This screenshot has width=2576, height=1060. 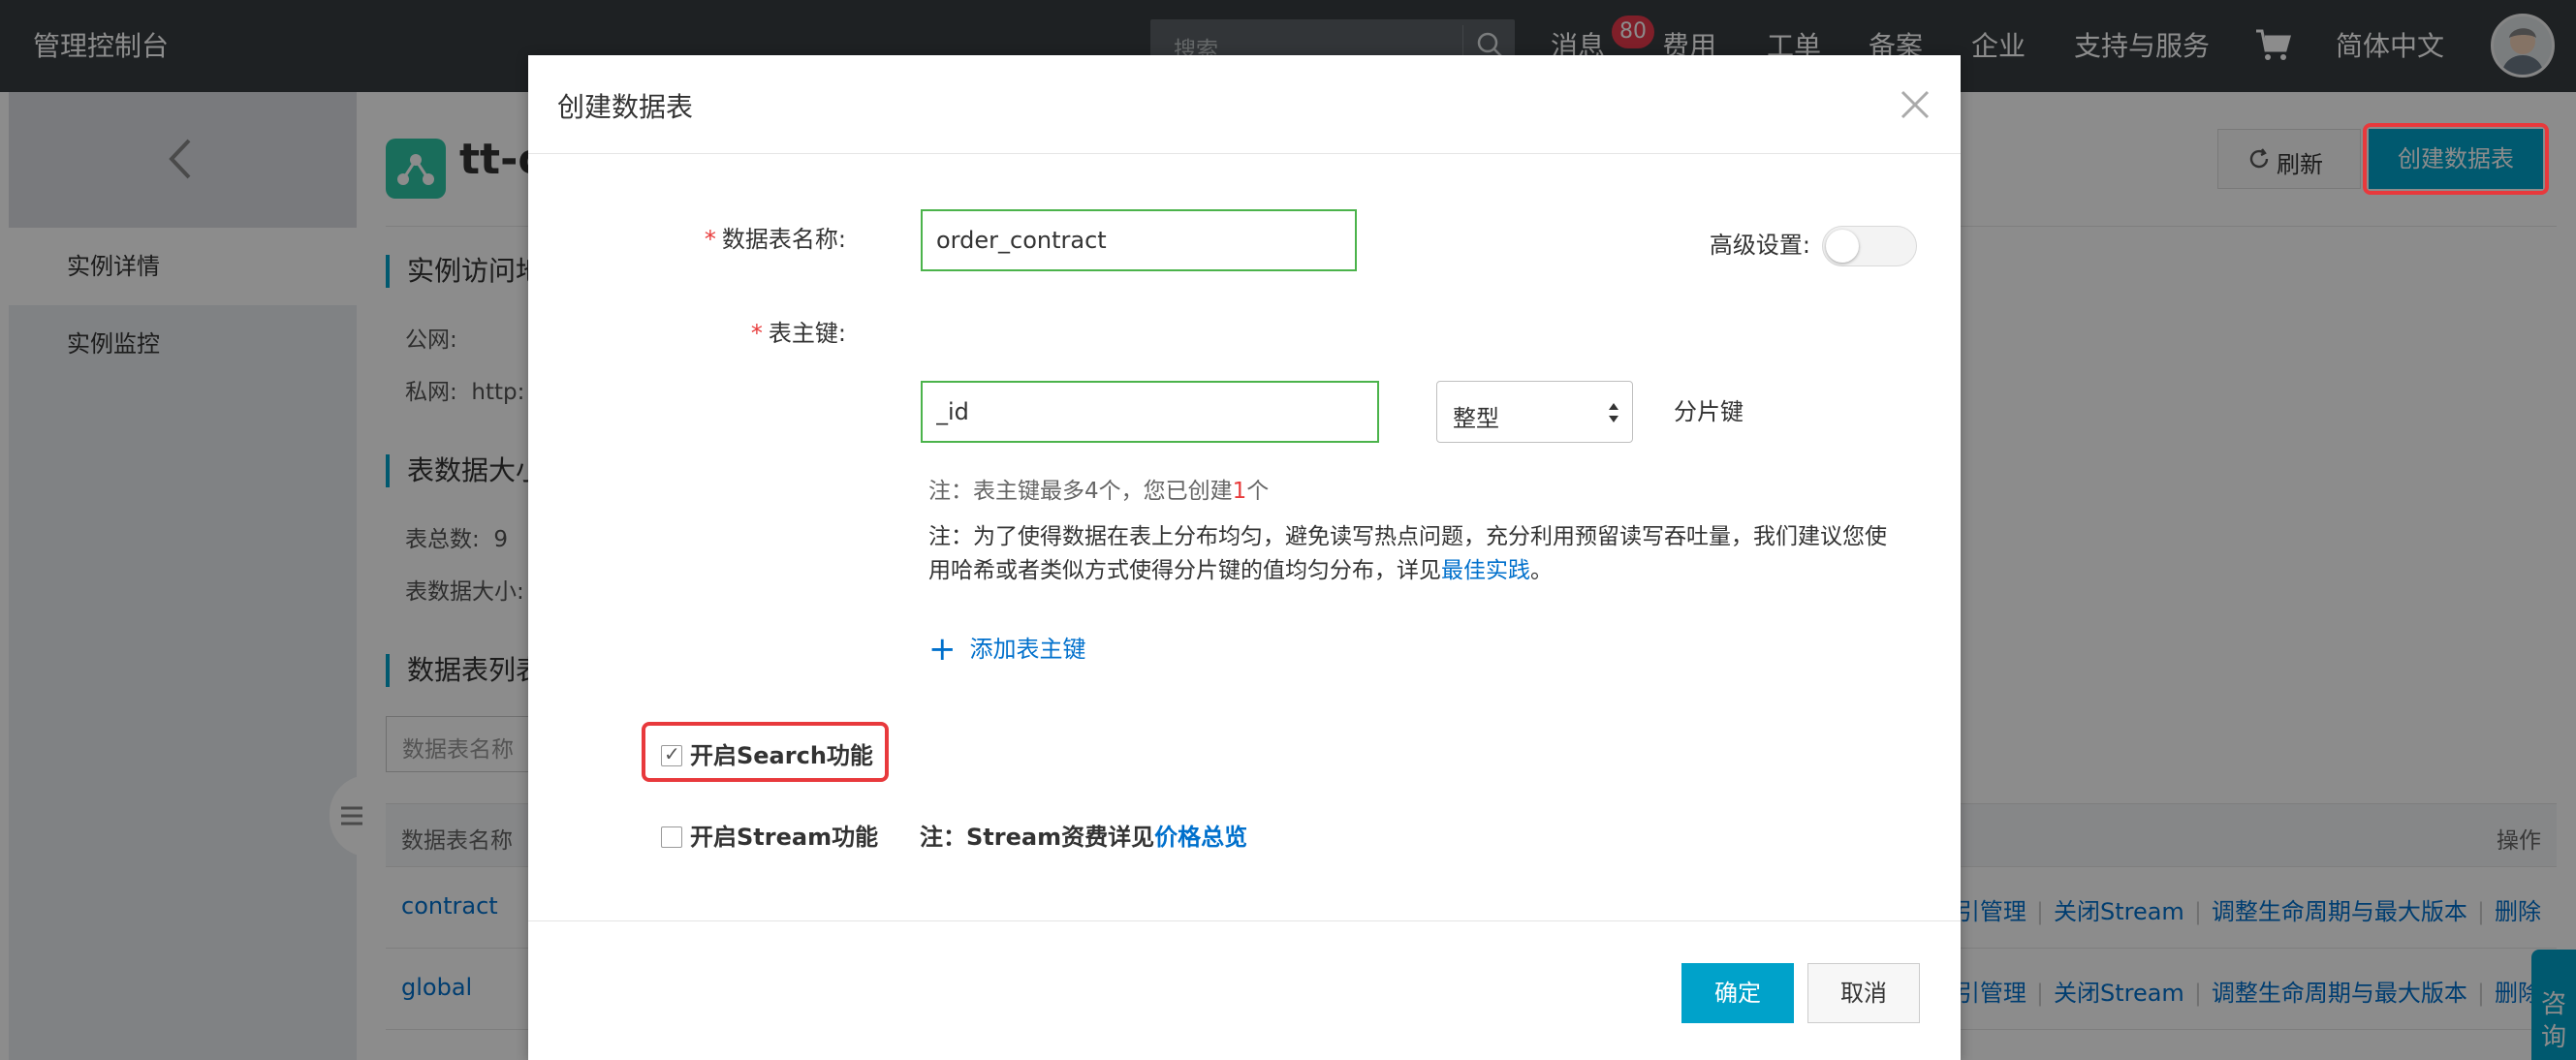 I want to click on stream-feature-option: 开启Stream功能, so click(x=769, y=835).